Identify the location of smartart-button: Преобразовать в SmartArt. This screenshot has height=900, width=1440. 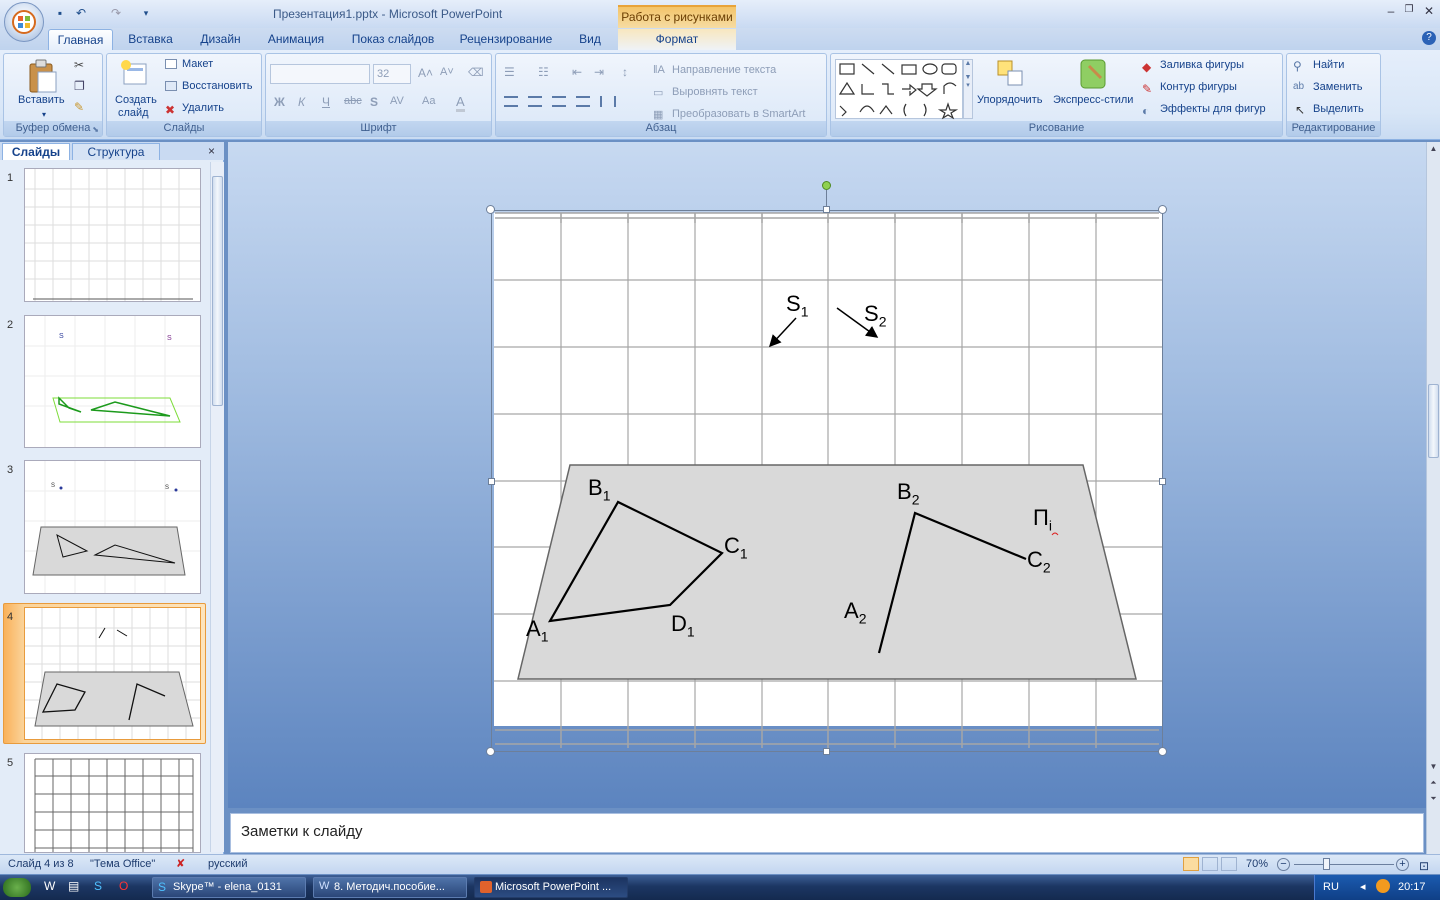
(738, 114).